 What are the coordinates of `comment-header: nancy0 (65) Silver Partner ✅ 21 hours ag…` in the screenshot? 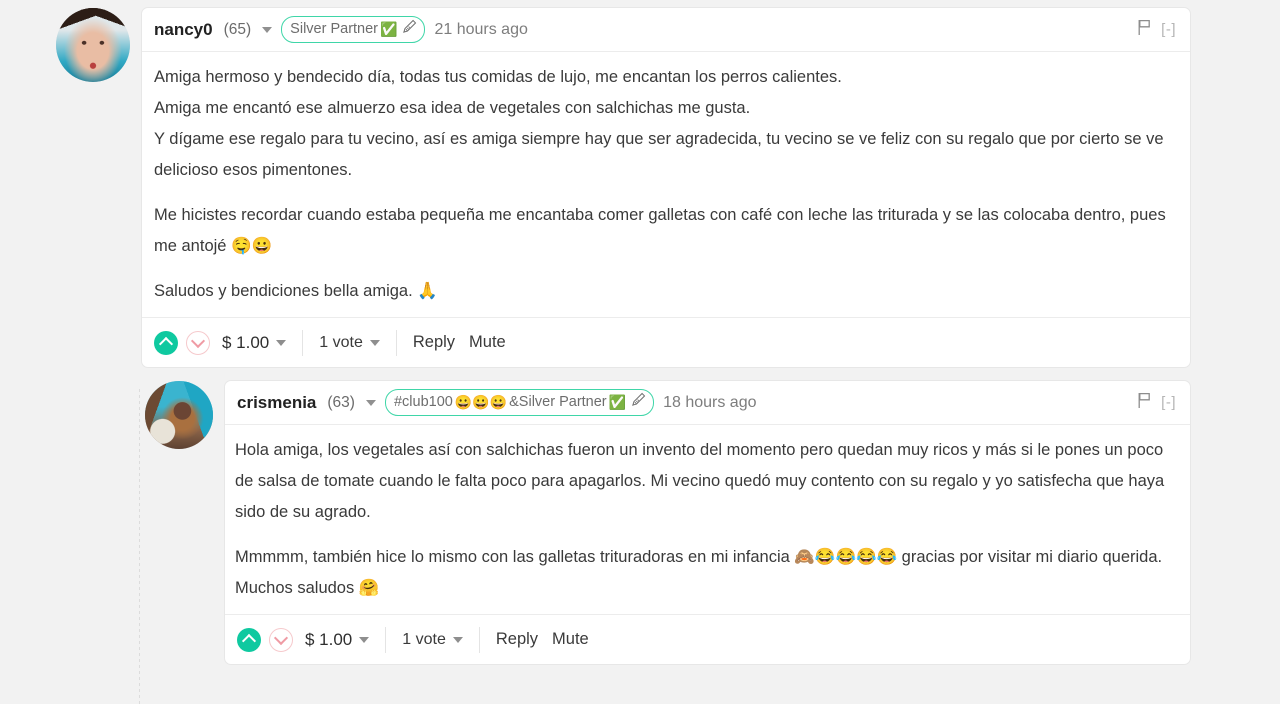 It's located at (666, 30).